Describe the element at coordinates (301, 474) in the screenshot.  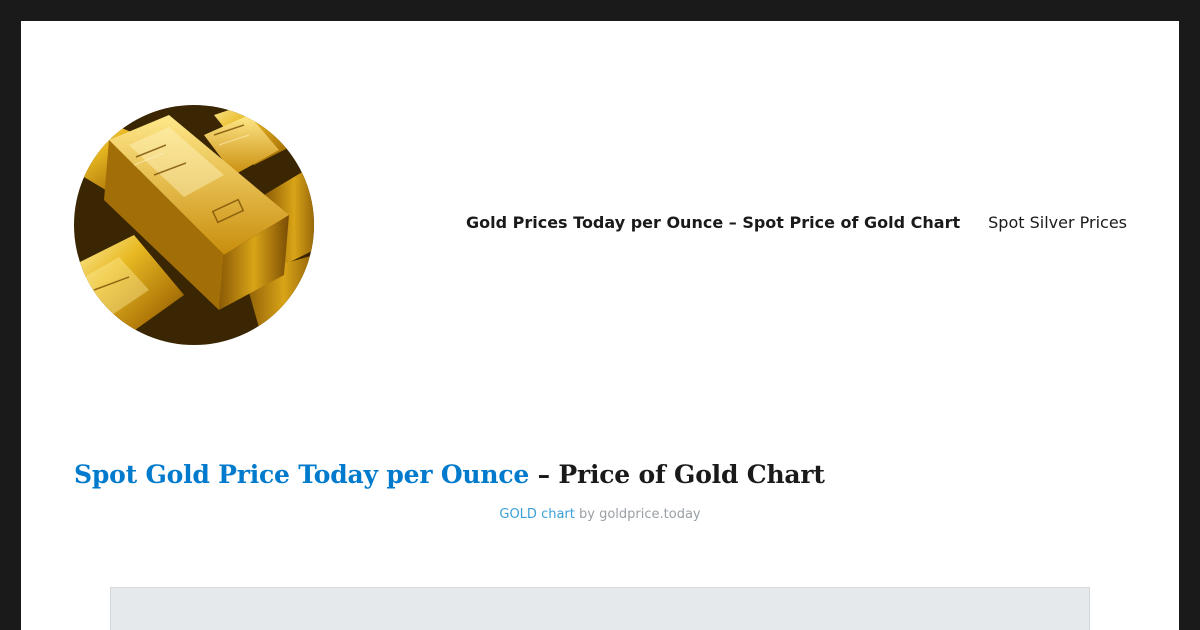
I see `title-link: Spot Gold Price Today per Ounce` at that location.